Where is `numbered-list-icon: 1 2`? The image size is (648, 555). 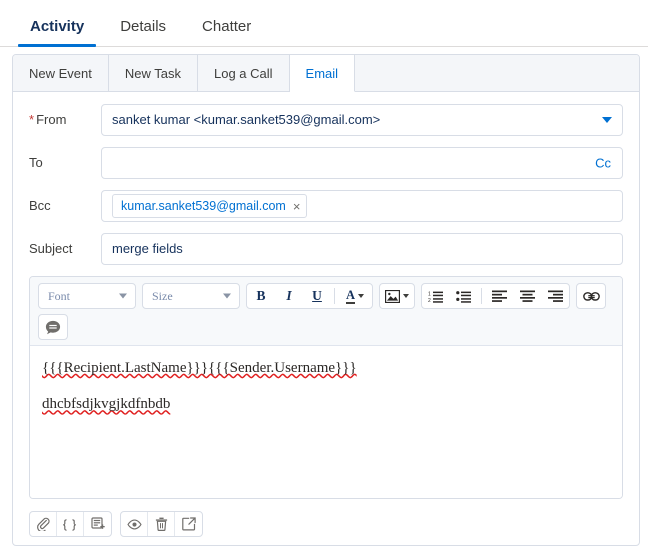
numbered-list-icon: 1 2 is located at coordinates (435, 297).